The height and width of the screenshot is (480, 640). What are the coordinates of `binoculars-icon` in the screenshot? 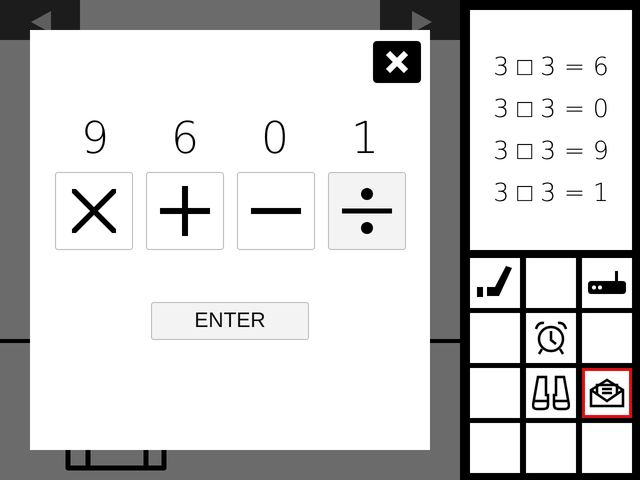 It's located at (551, 393).